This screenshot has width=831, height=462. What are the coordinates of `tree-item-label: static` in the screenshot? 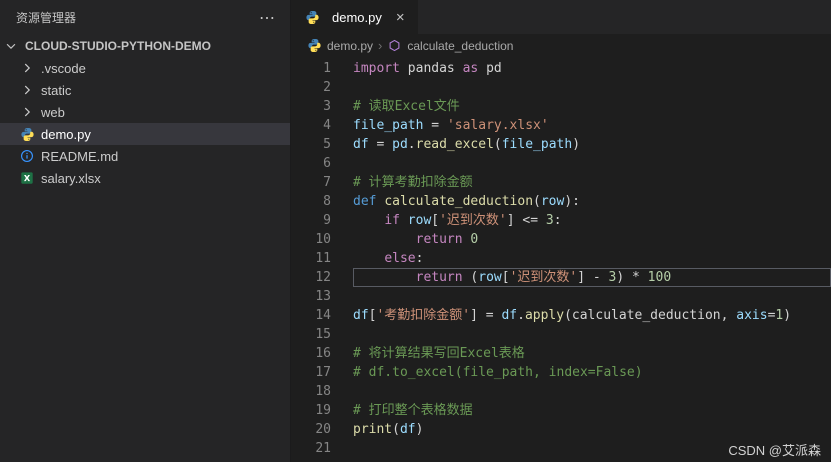 It's located at (56, 90).